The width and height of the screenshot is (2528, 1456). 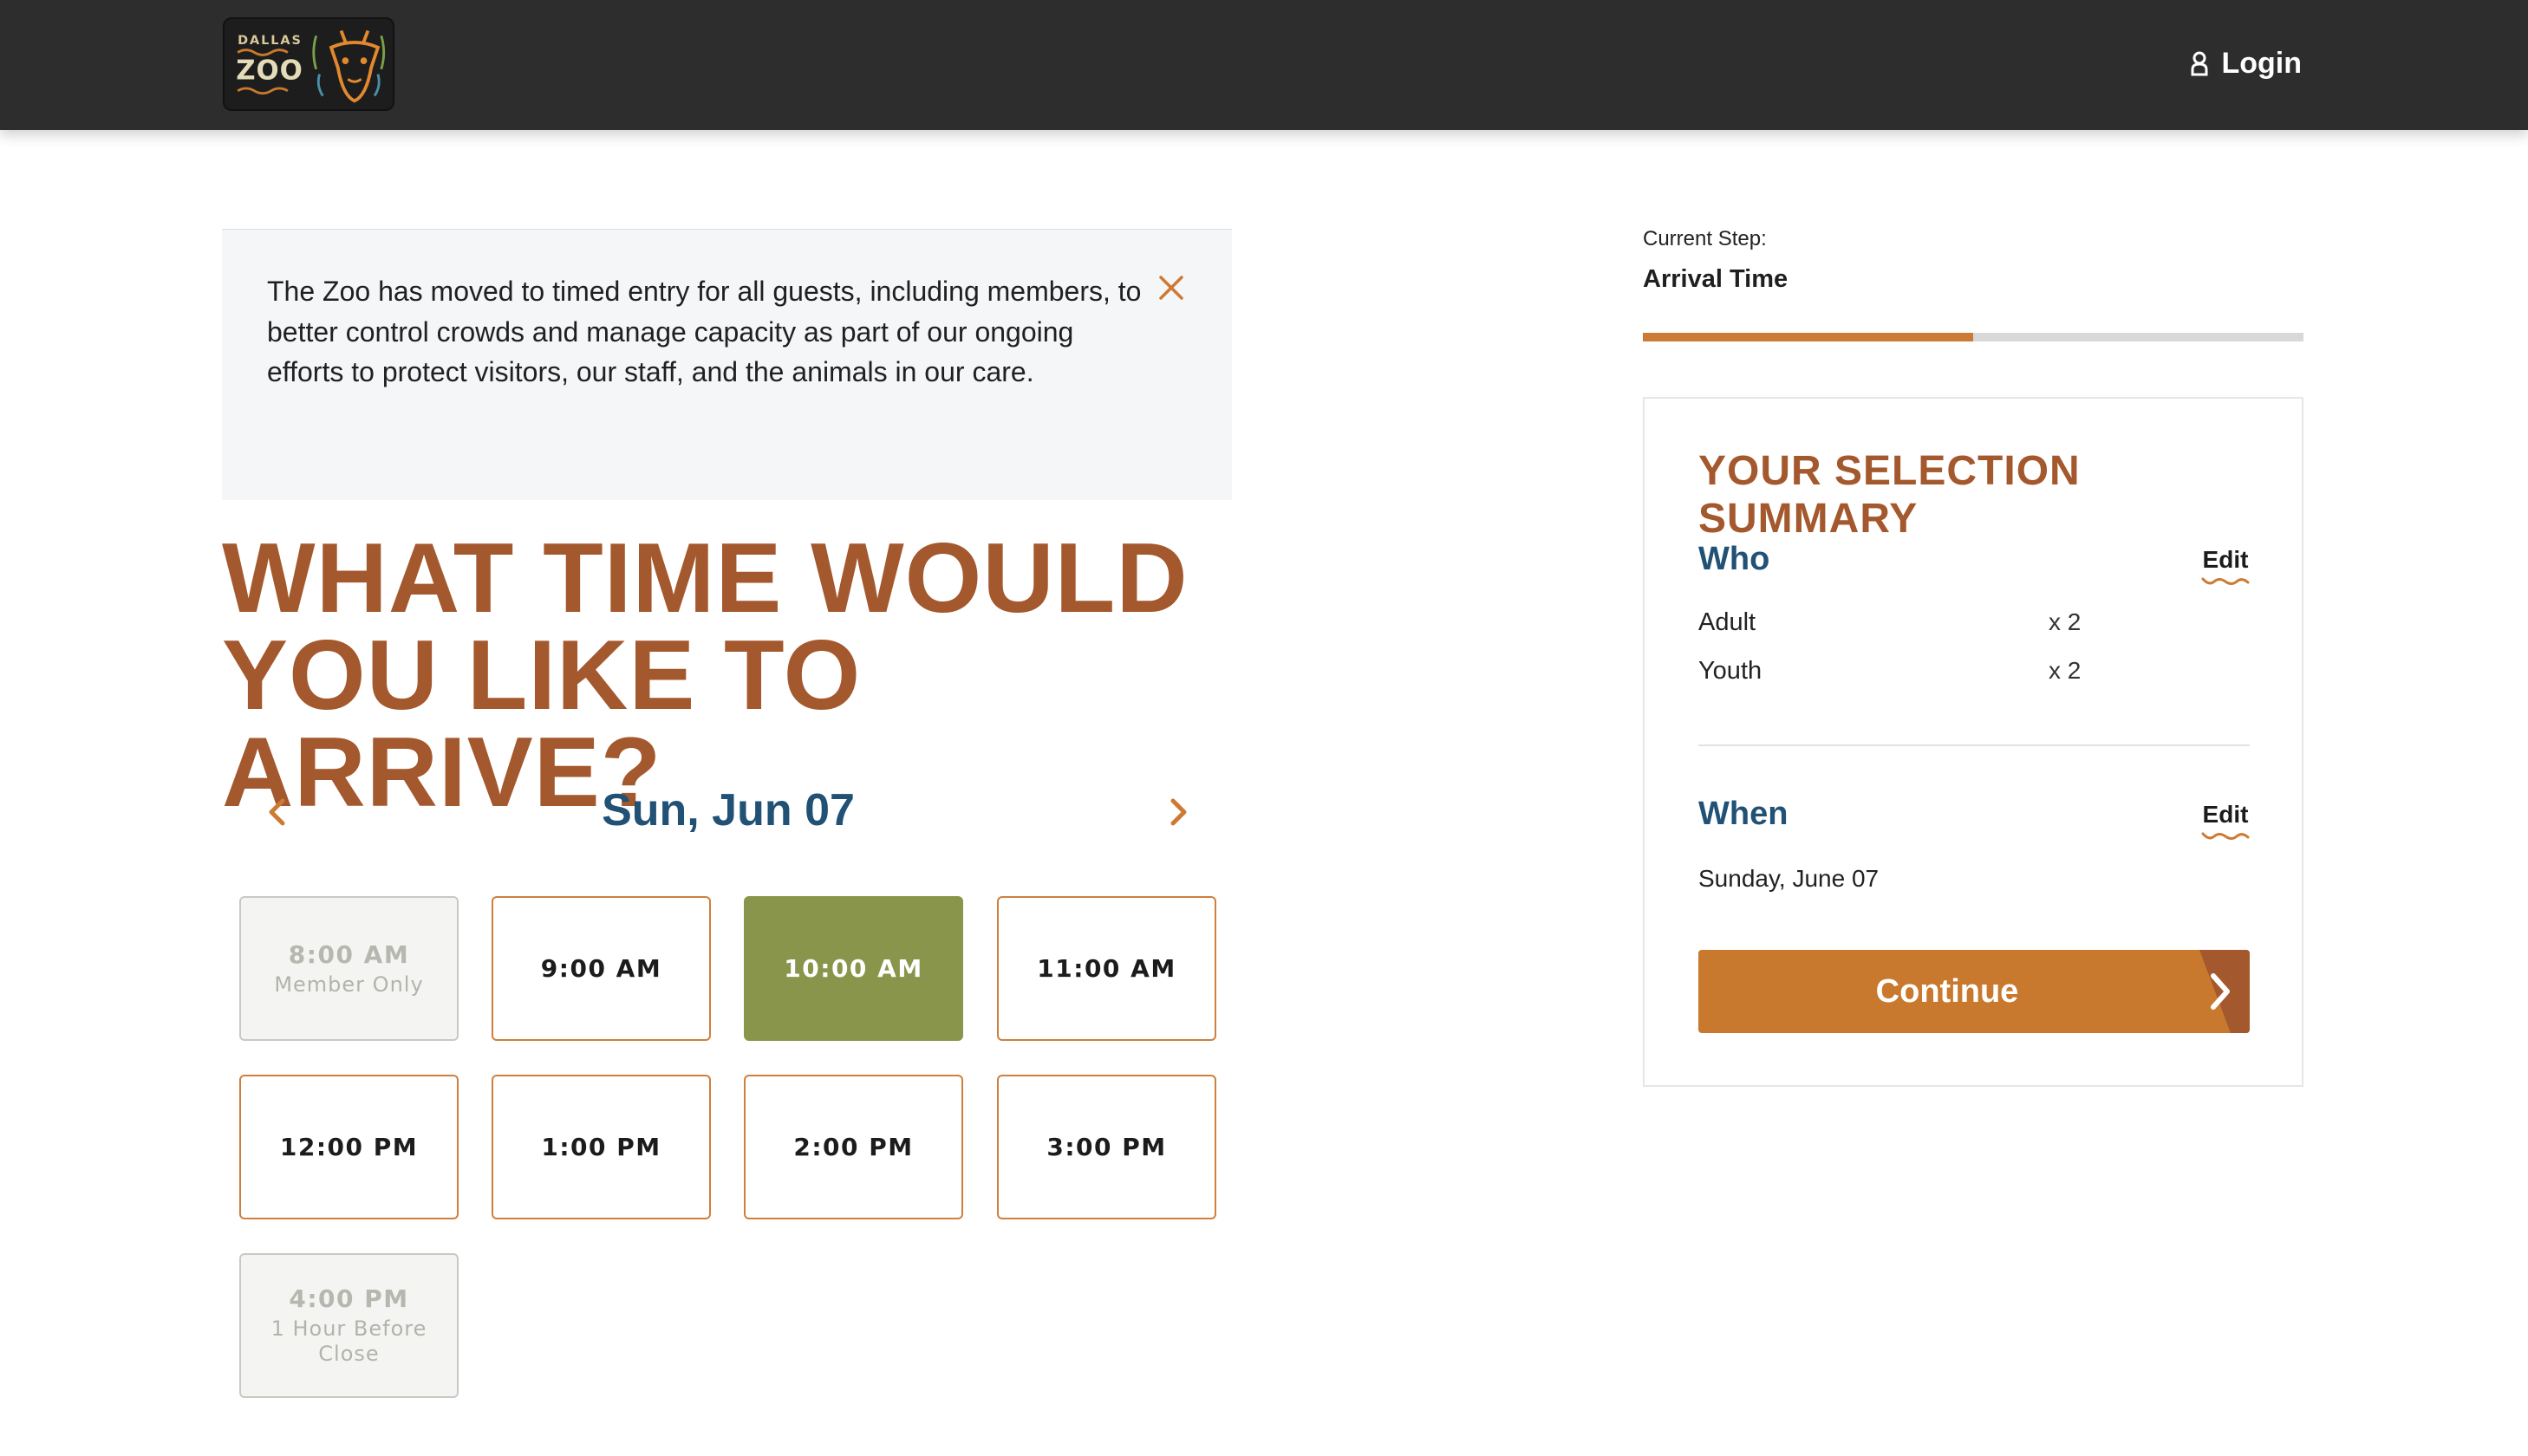 I want to click on chevron-left-icon, so click(x=277, y=812).